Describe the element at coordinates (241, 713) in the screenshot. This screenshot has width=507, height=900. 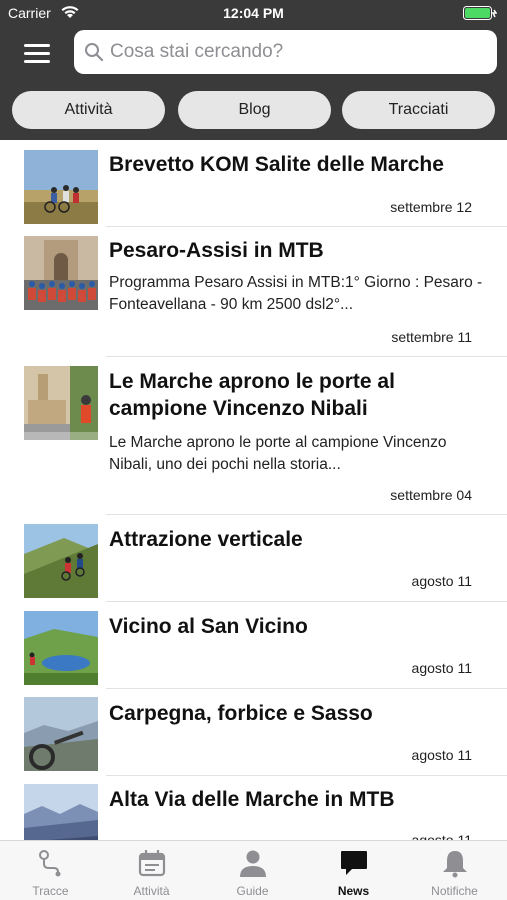
I see `news-title: Carpegna, forbice e Sasso` at that location.